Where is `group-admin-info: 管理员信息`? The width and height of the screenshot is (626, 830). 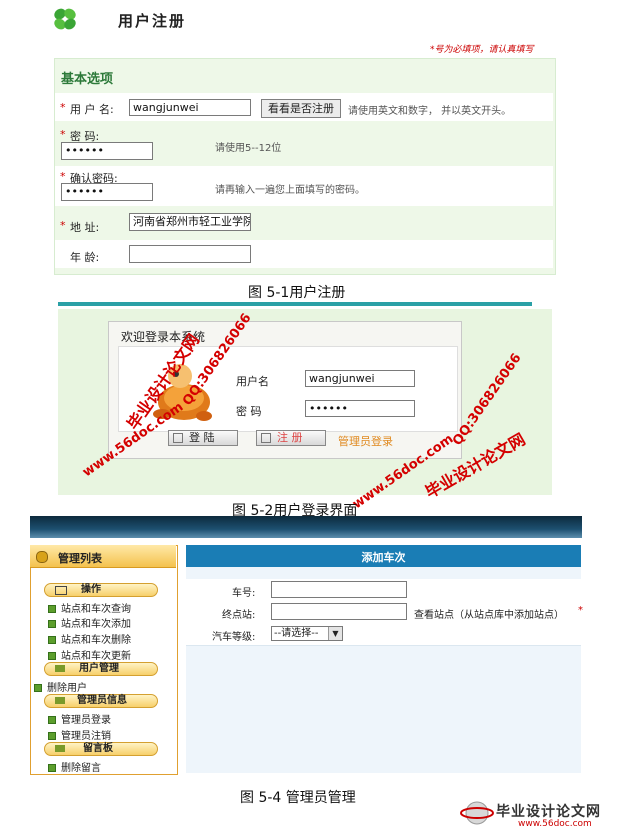
group-admin-info: 管理员信息 is located at coordinates (101, 701).